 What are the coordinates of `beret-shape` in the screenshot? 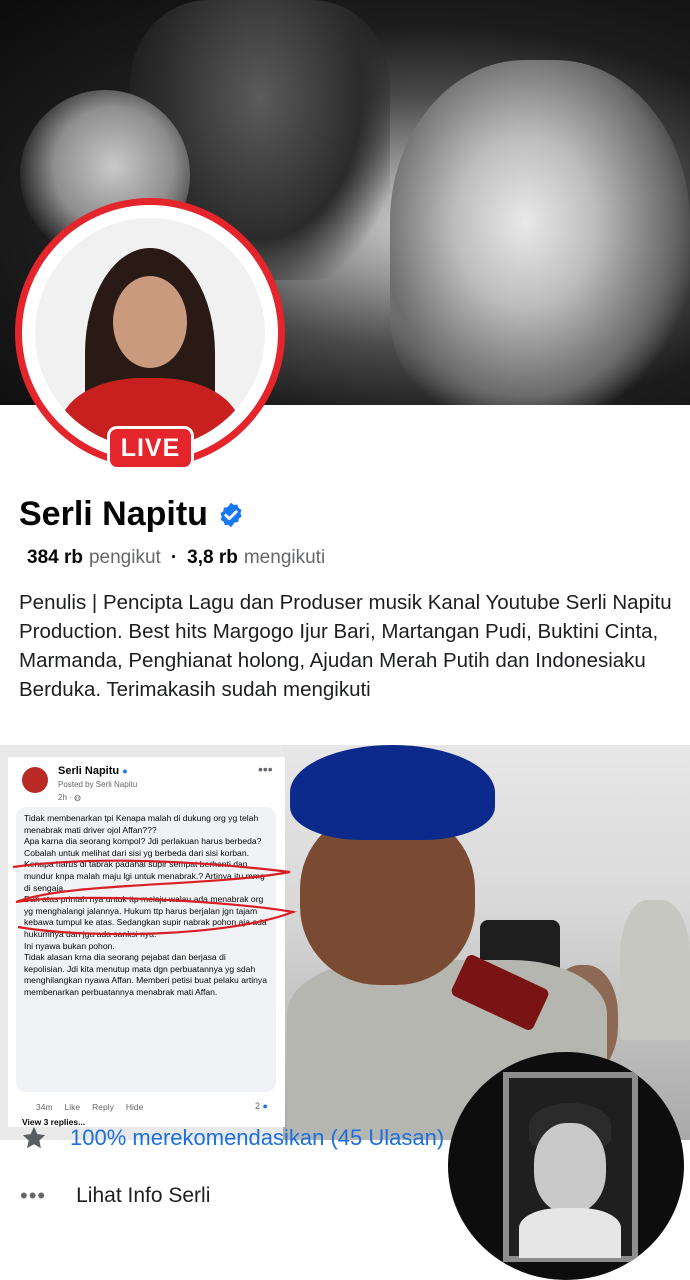 It's located at (392, 792).